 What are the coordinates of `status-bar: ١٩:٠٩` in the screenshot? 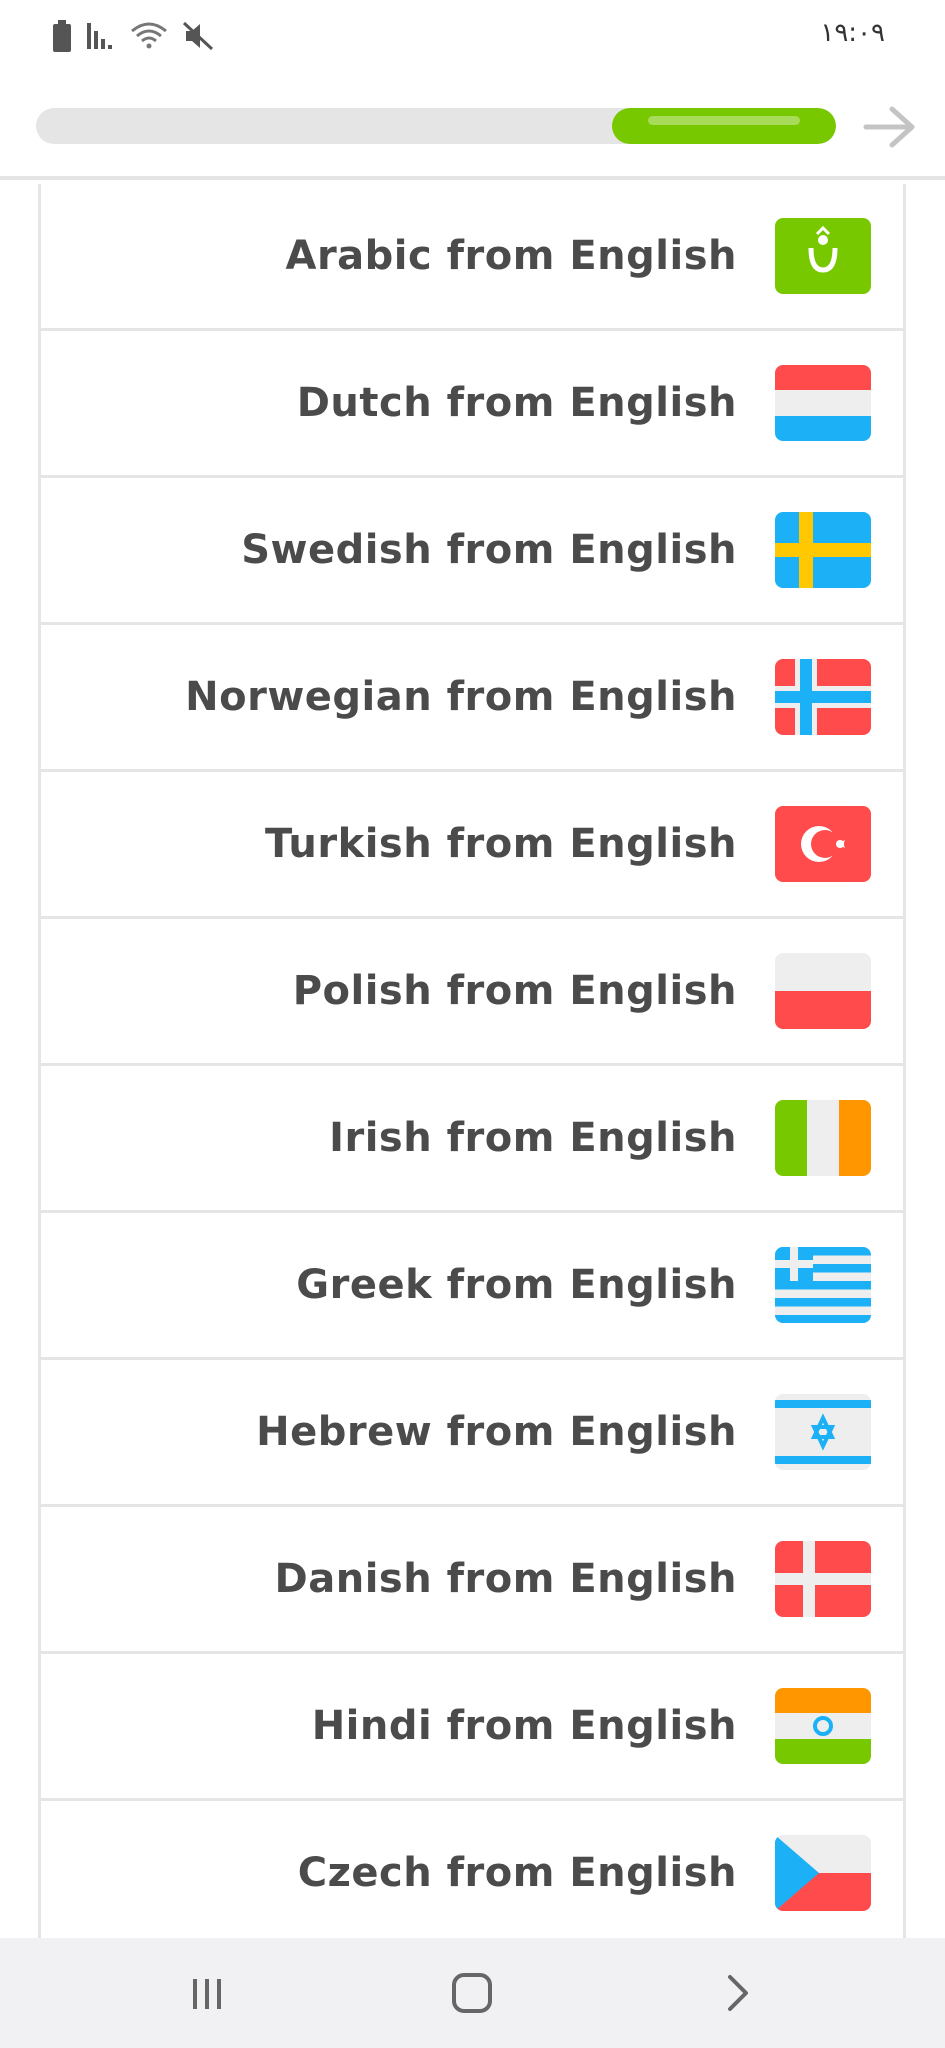 It's located at (472, 35).